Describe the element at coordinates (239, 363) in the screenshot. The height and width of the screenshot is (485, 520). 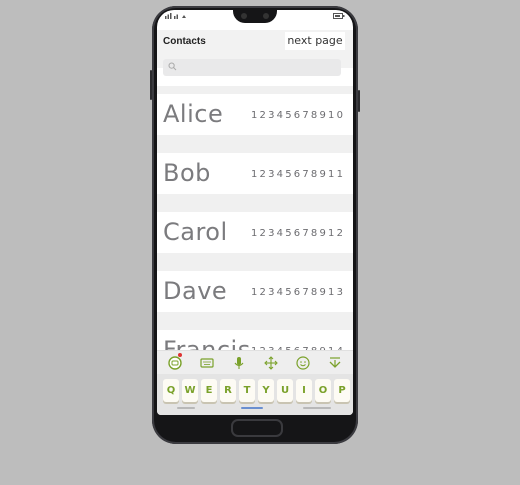
I see `microphone-icon` at that location.